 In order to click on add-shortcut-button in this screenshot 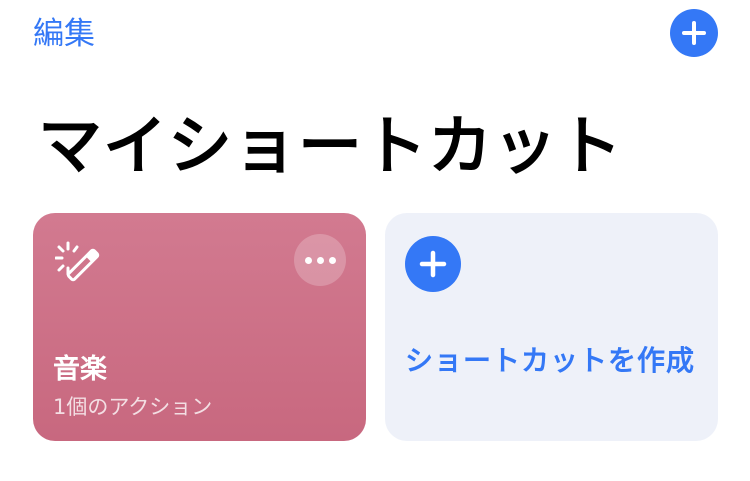, I will do `click(694, 33)`.